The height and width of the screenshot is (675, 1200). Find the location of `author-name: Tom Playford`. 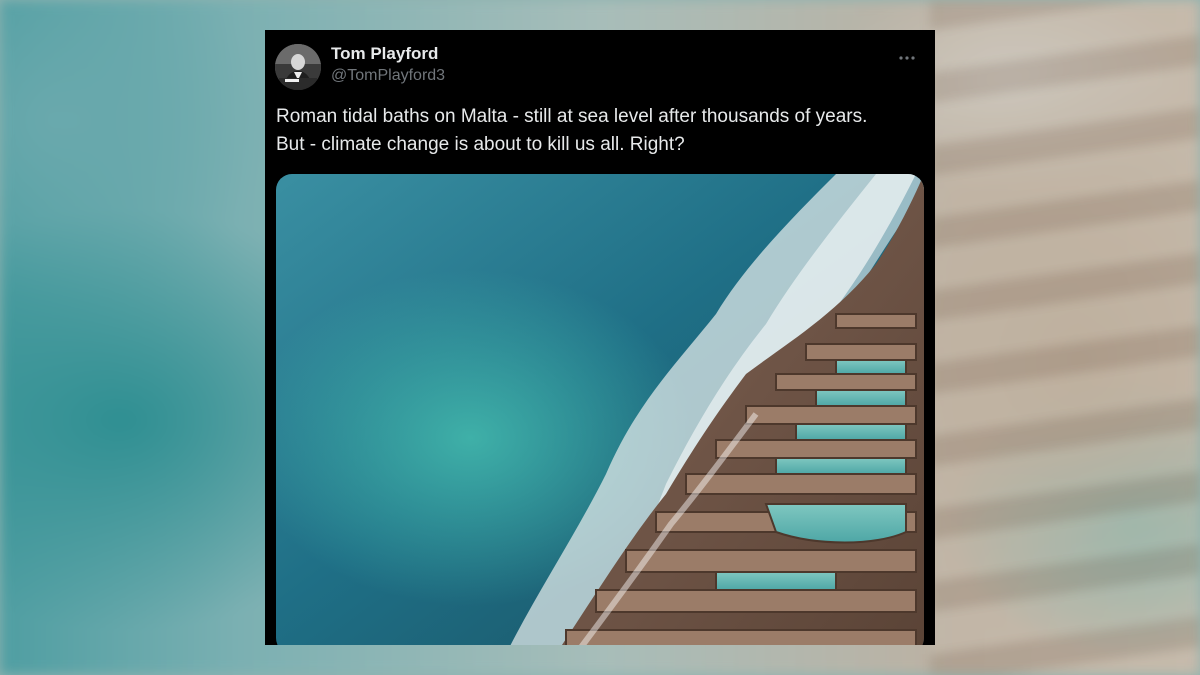

author-name: Tom Playford is located at coordinates (384, 54).